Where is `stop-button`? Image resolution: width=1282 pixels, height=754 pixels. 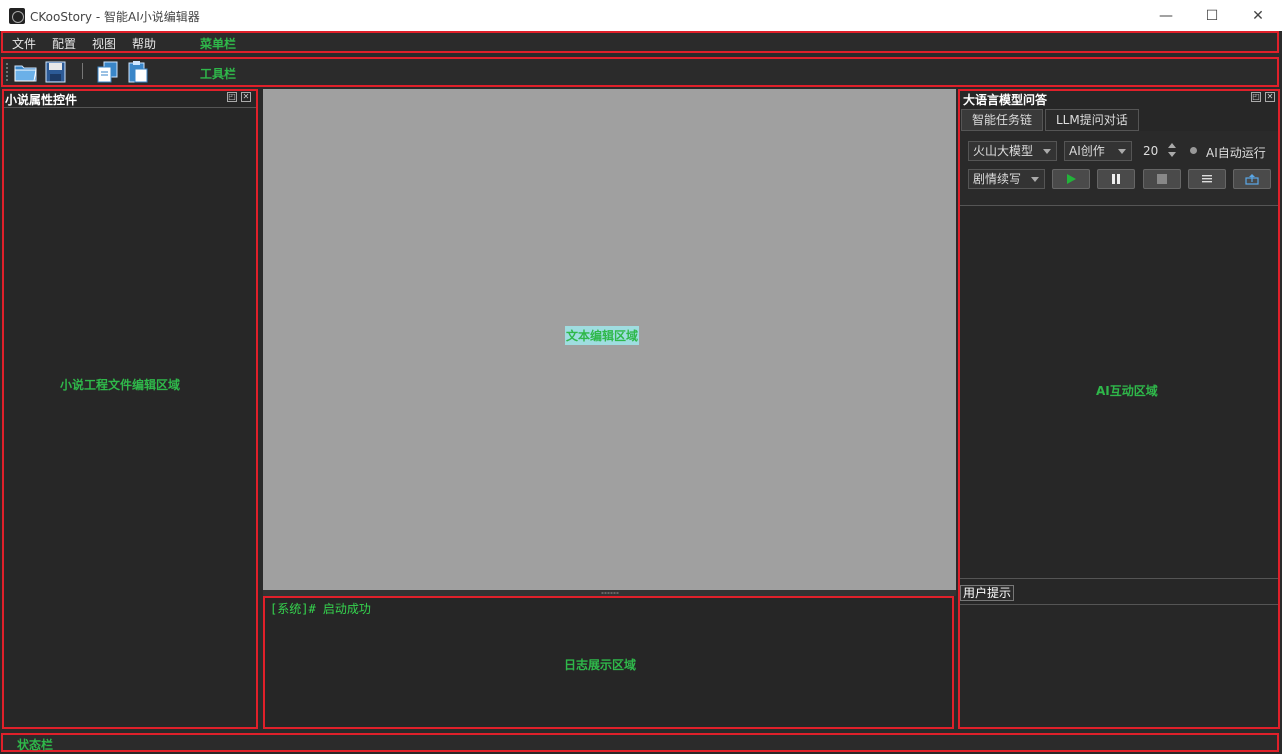 stop-button is located at coordinates (1162, 179).